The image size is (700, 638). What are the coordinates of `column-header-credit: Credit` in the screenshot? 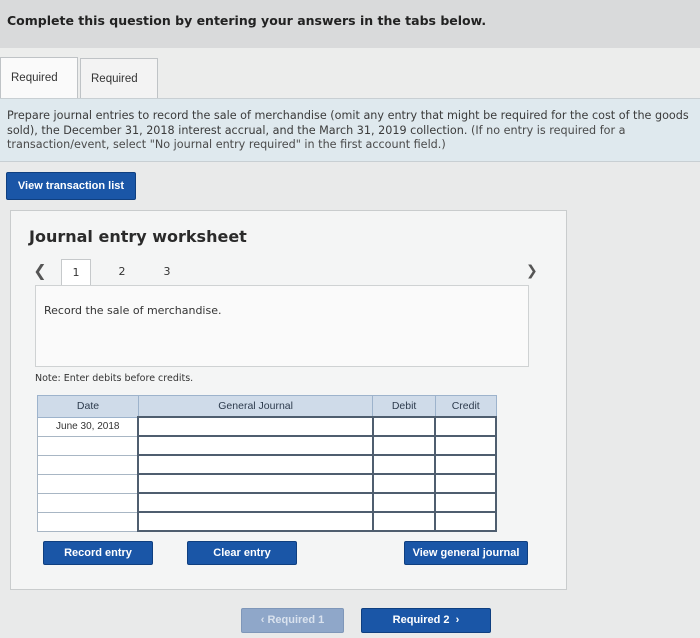 It's located at (465, 406).